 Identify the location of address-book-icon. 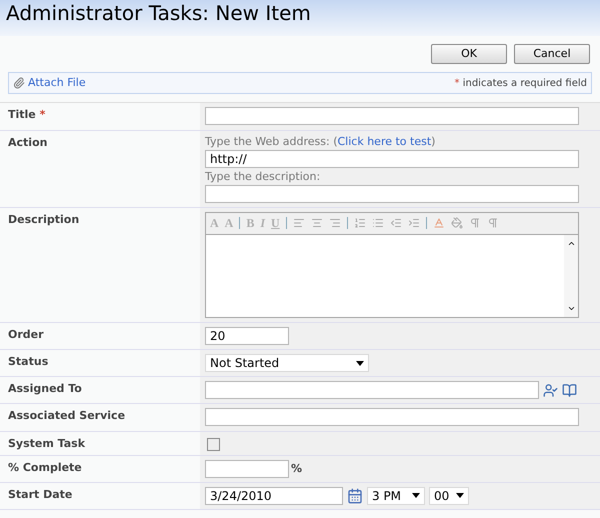
(569, 390).